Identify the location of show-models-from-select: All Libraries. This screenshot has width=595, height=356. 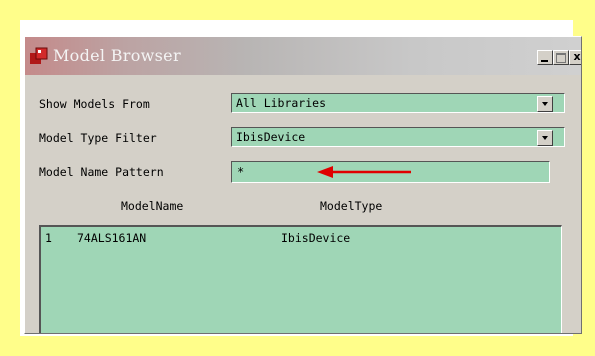
(398, 103).